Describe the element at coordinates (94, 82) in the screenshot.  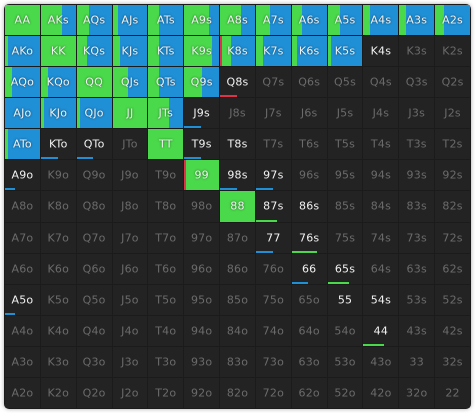
I see `hand-cell: QQ` at that location.